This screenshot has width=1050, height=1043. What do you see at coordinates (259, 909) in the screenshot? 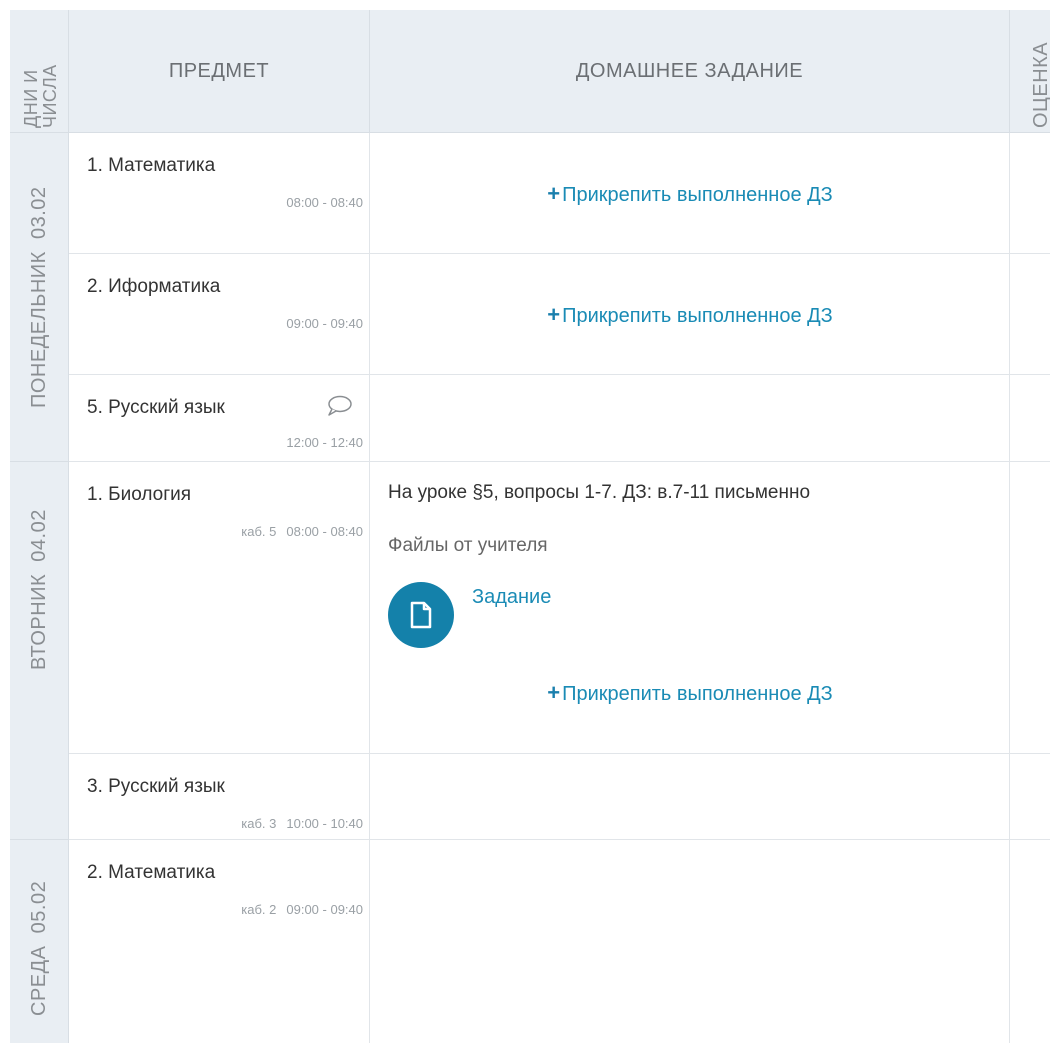
I see `lesson-room: каб. 2` at bounding box center [259, 909].